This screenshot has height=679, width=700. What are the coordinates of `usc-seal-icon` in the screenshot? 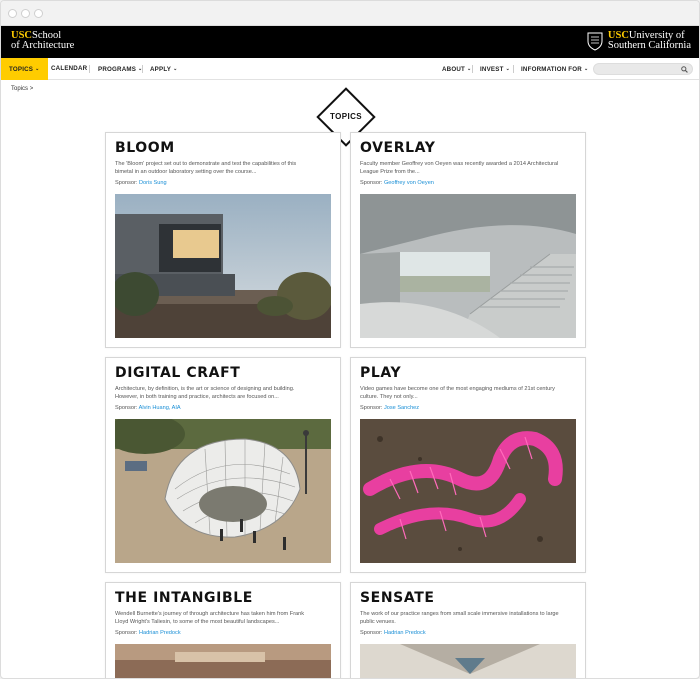 It's located at (595, 41).